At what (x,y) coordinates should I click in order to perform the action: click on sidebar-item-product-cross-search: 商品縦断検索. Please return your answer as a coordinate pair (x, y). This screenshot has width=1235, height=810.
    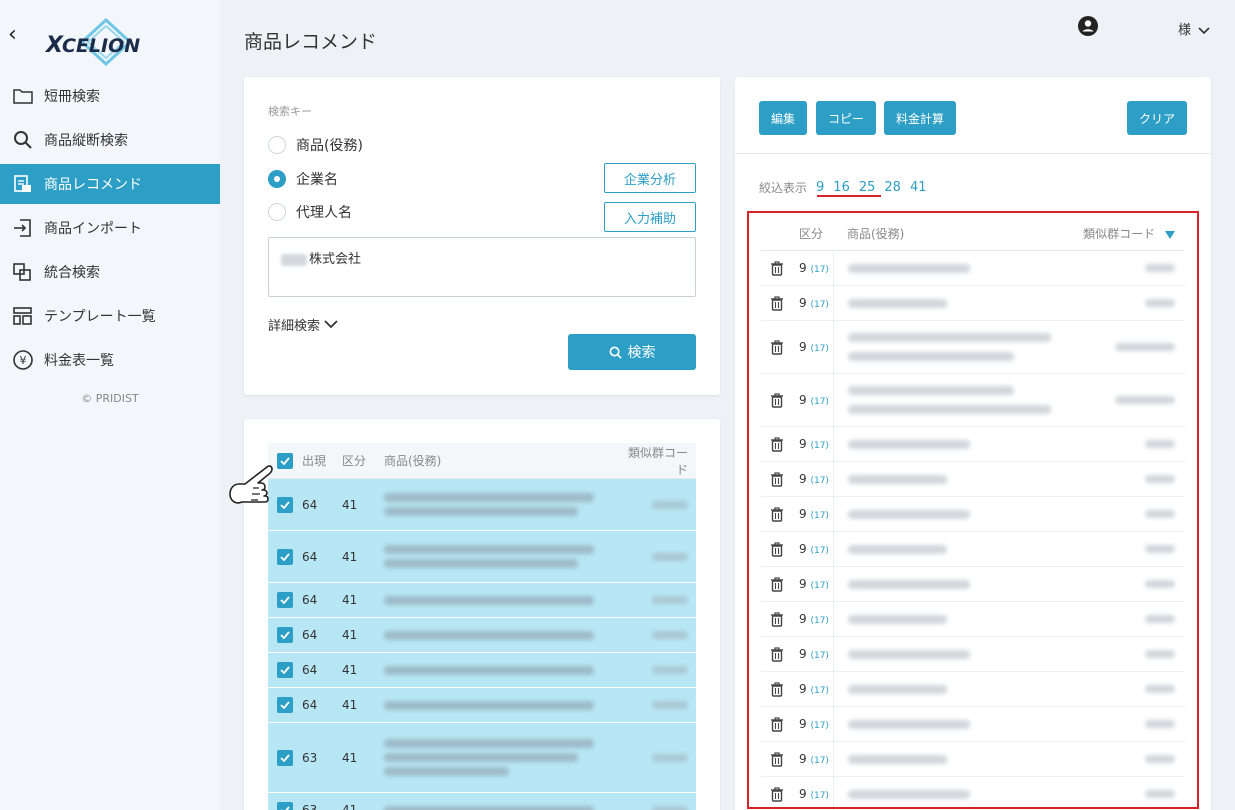
    Looking at the image, I should click on (110, 140).